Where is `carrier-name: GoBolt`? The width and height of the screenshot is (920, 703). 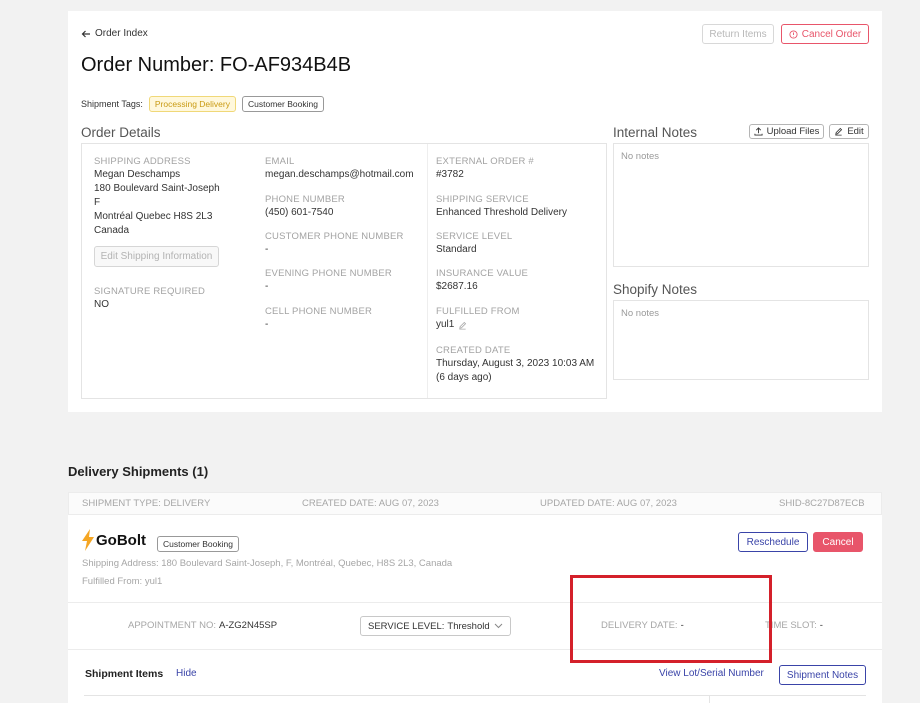
carrier-name: GoBolt is located at coordinates (121, 540).